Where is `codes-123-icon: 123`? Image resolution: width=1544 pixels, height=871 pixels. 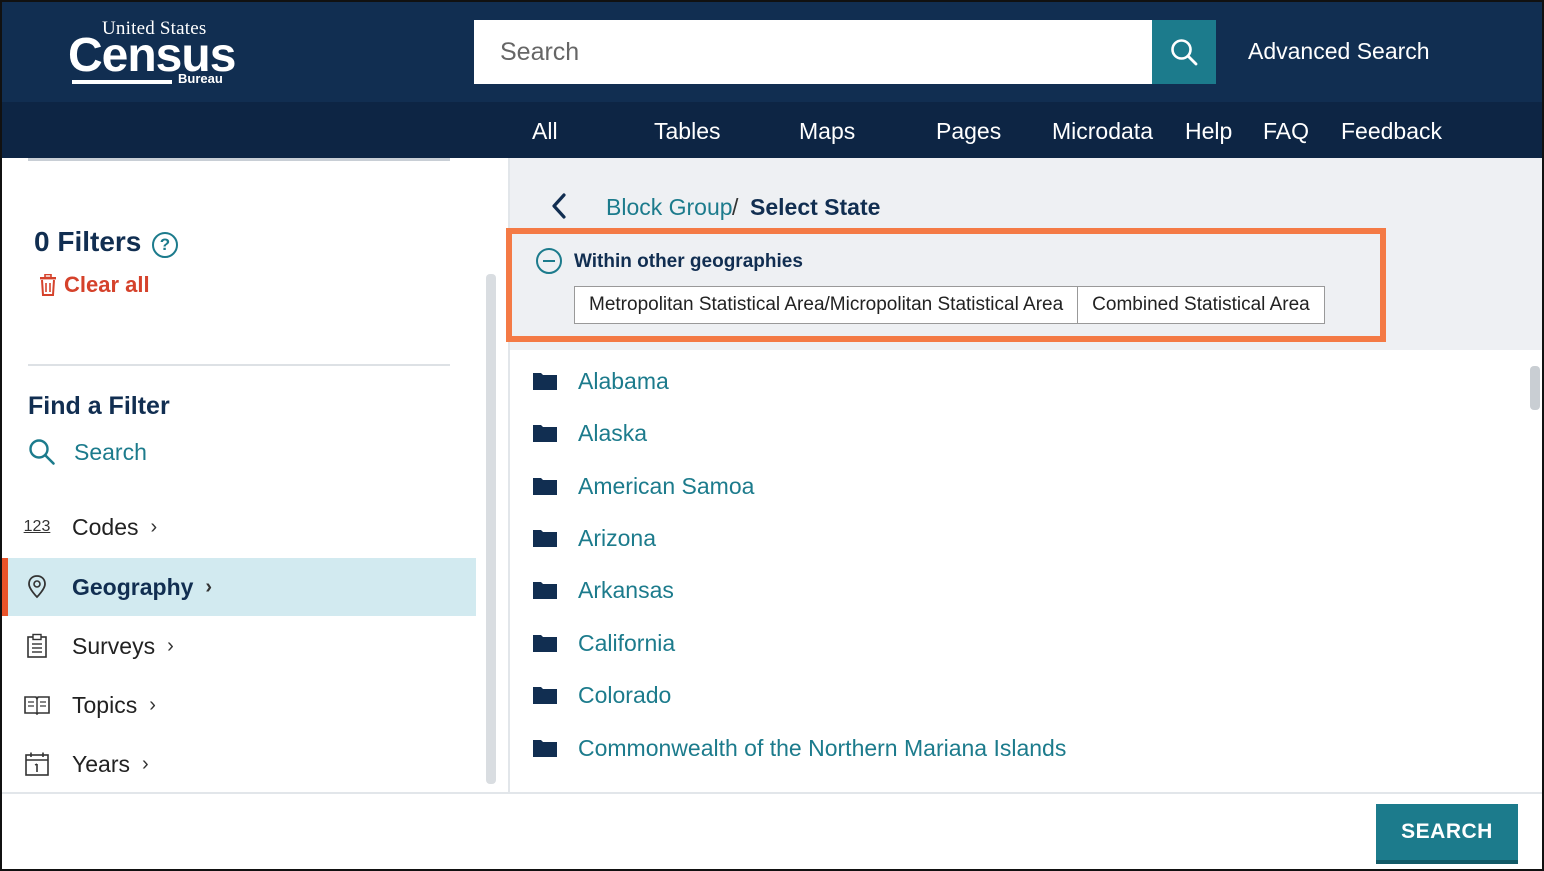
codes-123-icon: 123 is located at coordinates (37, 526).